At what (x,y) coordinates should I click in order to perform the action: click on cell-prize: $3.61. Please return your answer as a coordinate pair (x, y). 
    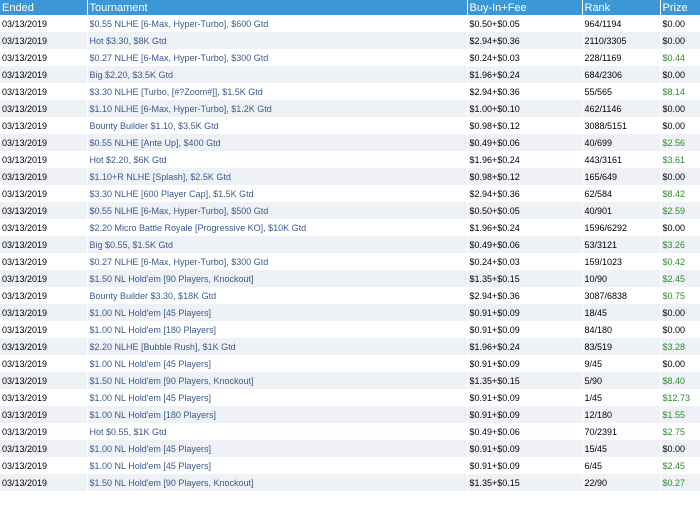
    Looking at the image, I should click on (680, 159).